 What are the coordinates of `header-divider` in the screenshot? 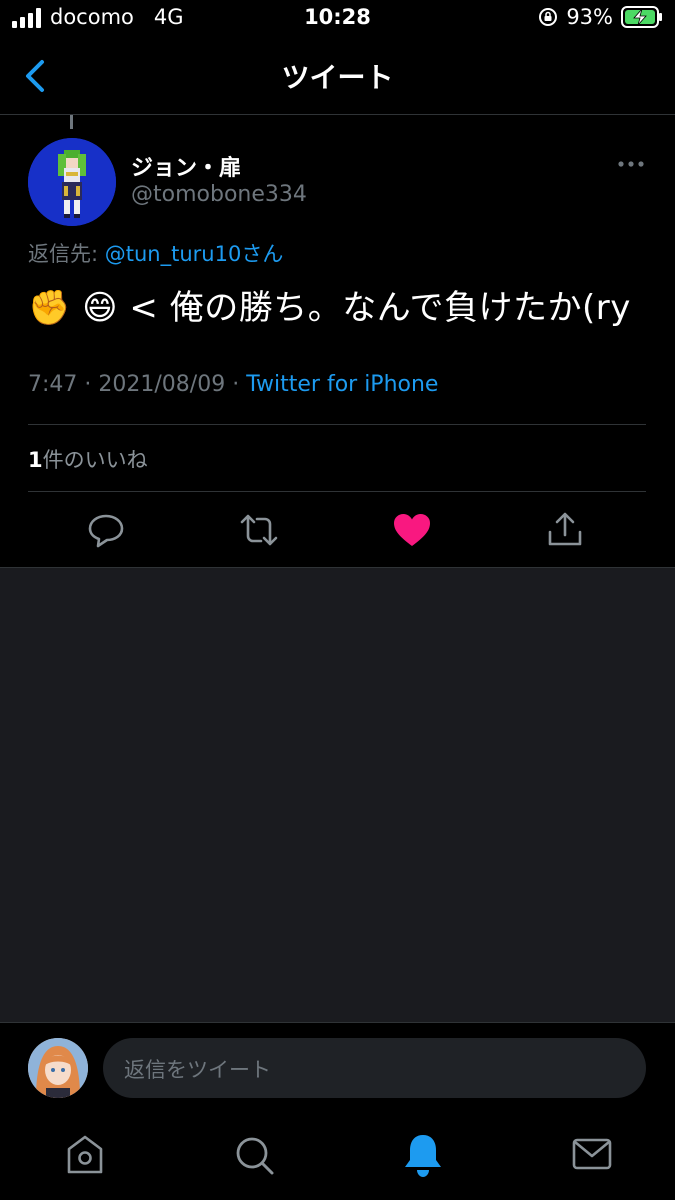 It's located at (337, 114).